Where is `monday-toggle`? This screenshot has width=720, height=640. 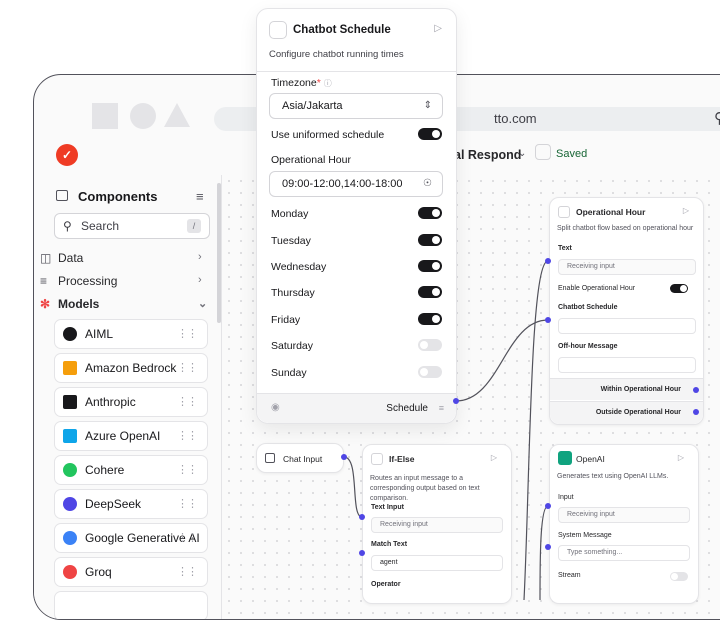 monday-toggle is located at coordinates (430, 213).